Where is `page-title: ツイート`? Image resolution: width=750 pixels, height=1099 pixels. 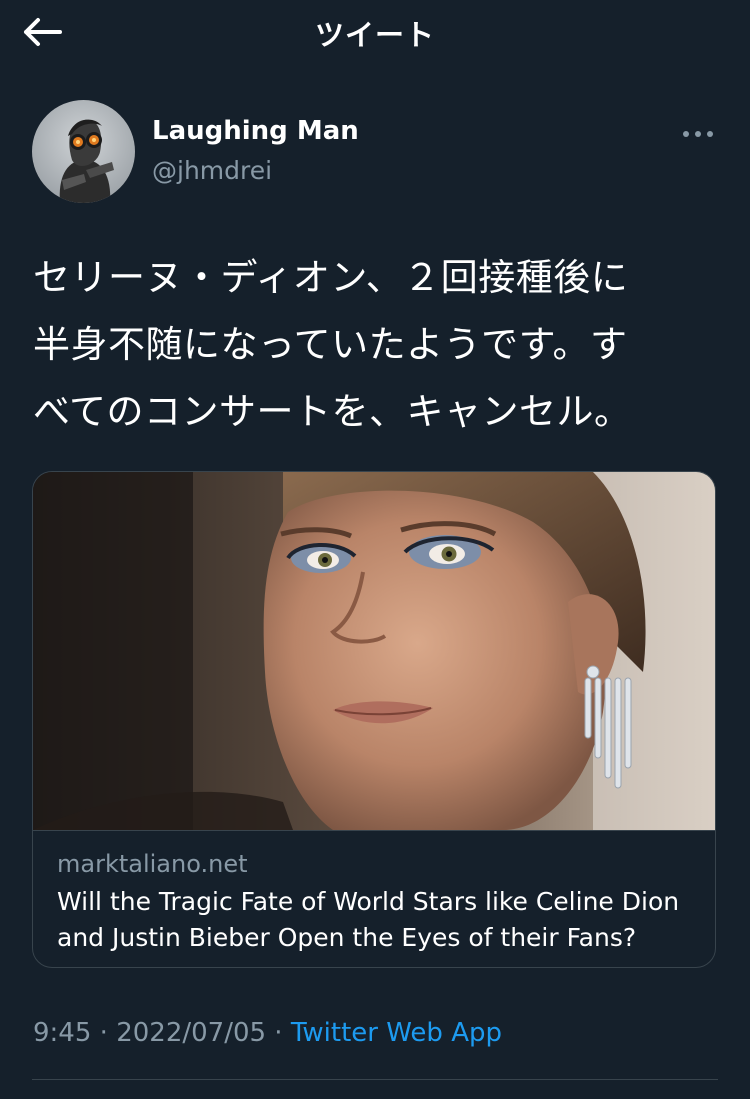
page-title: ツイート is located at coordinates (374, 35).